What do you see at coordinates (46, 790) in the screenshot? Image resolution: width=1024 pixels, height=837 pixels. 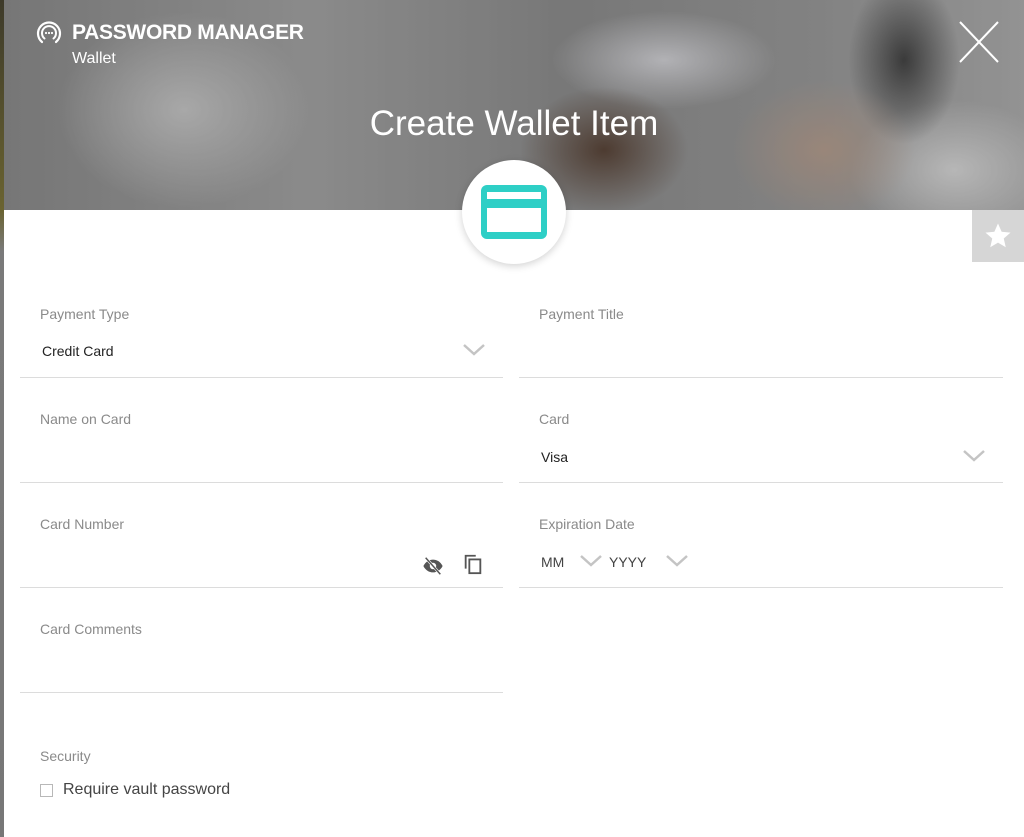 I see `require-vault-password-checkbox` at bounding box center [46, 790].